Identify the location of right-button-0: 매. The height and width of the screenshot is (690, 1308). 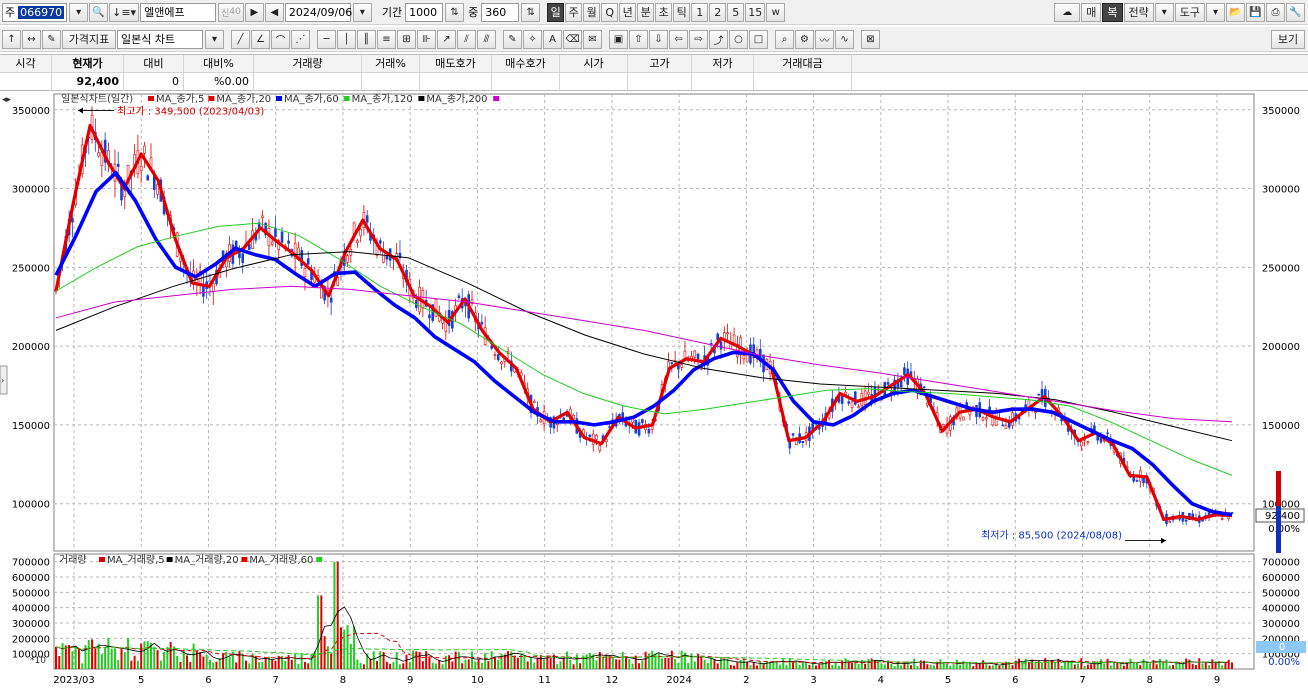
(1091, 12).